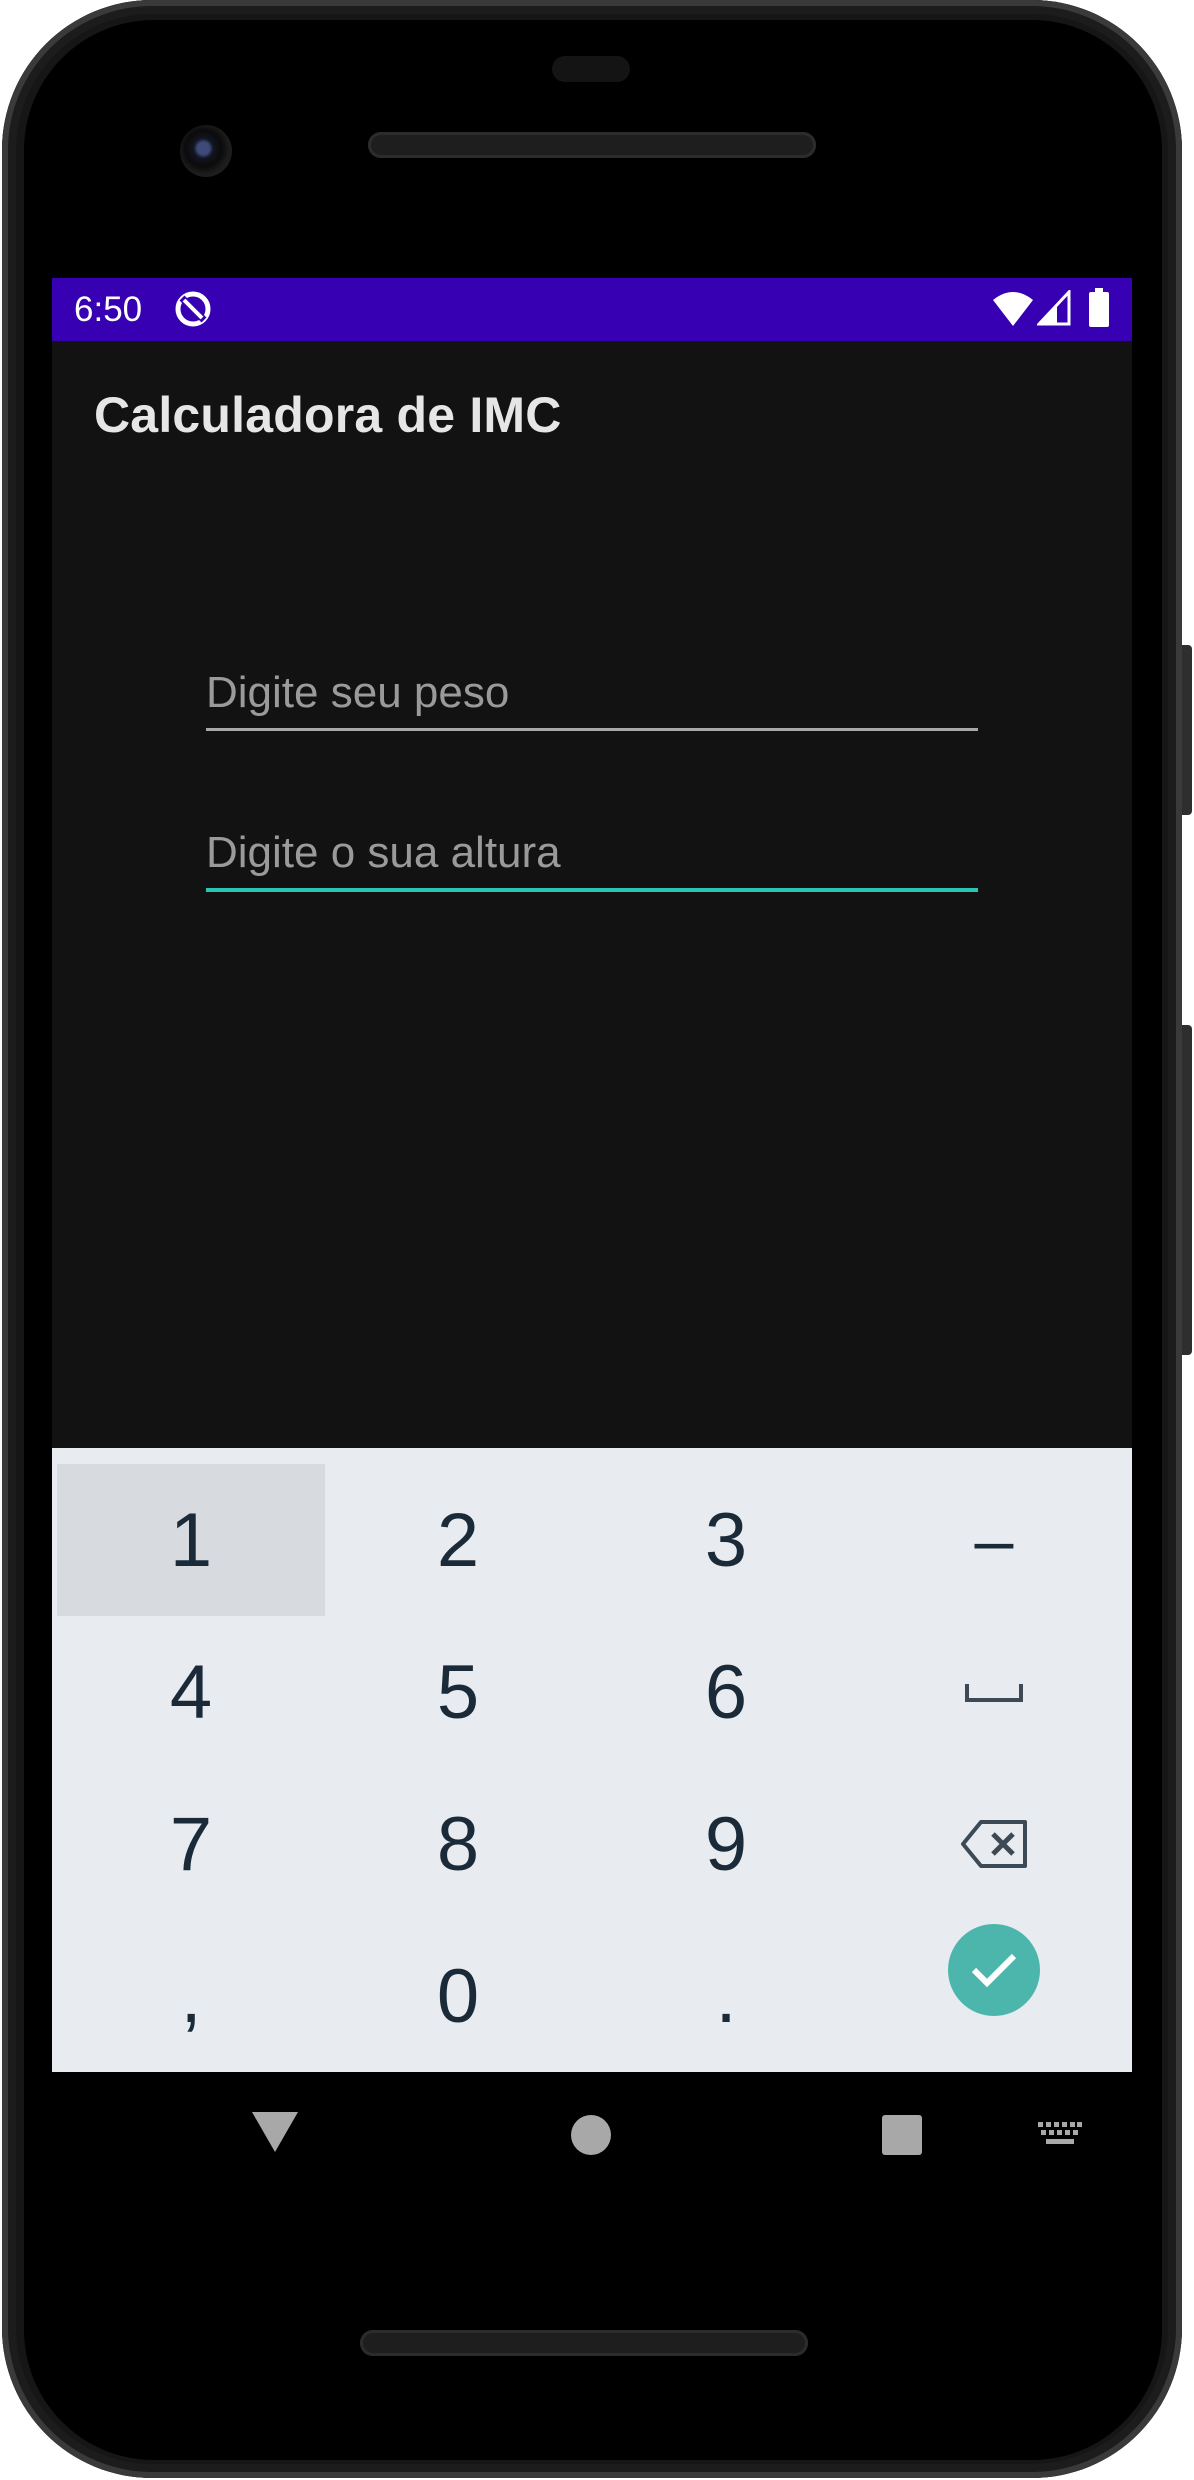  Describe the element at coordinates (458, 1844) in the screenshot. I see `key-8: 8` at that location.